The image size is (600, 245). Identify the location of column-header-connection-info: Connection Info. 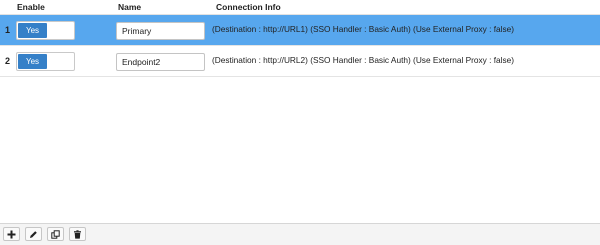
(248, 7).